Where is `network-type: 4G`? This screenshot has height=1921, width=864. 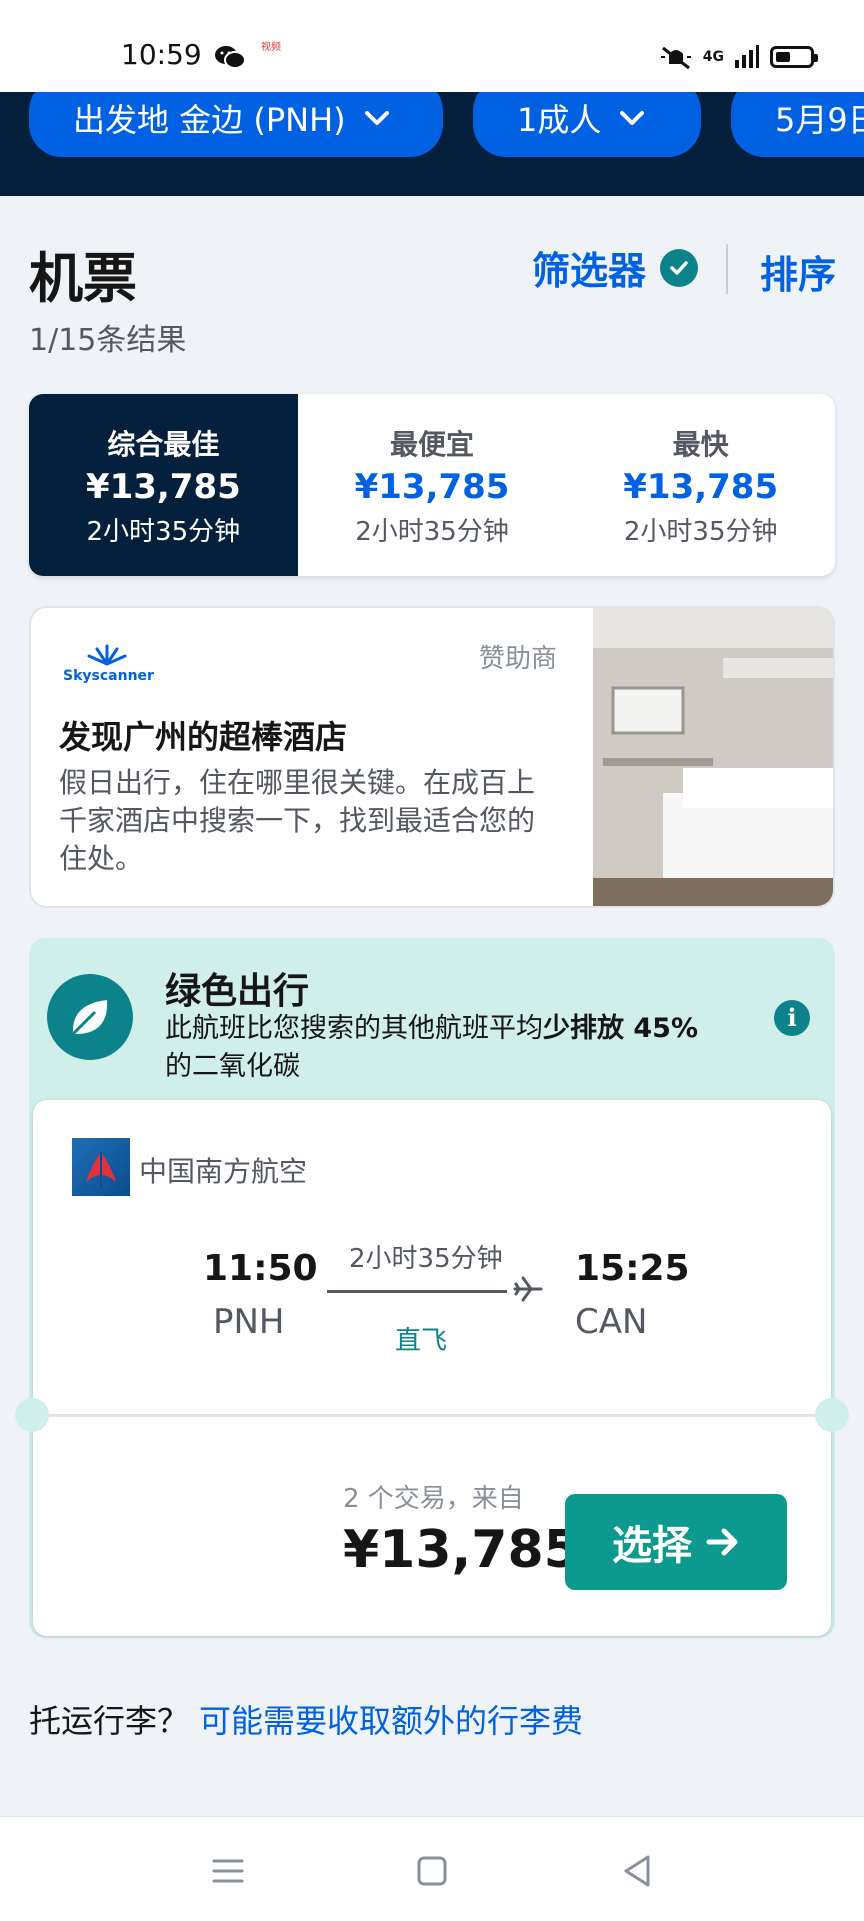
network-type: 4G is located at coordinates (713, 57).